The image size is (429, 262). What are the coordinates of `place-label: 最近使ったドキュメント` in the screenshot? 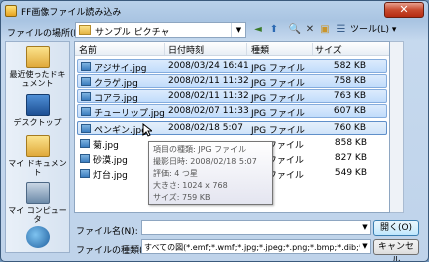 It's located at (37, 79).